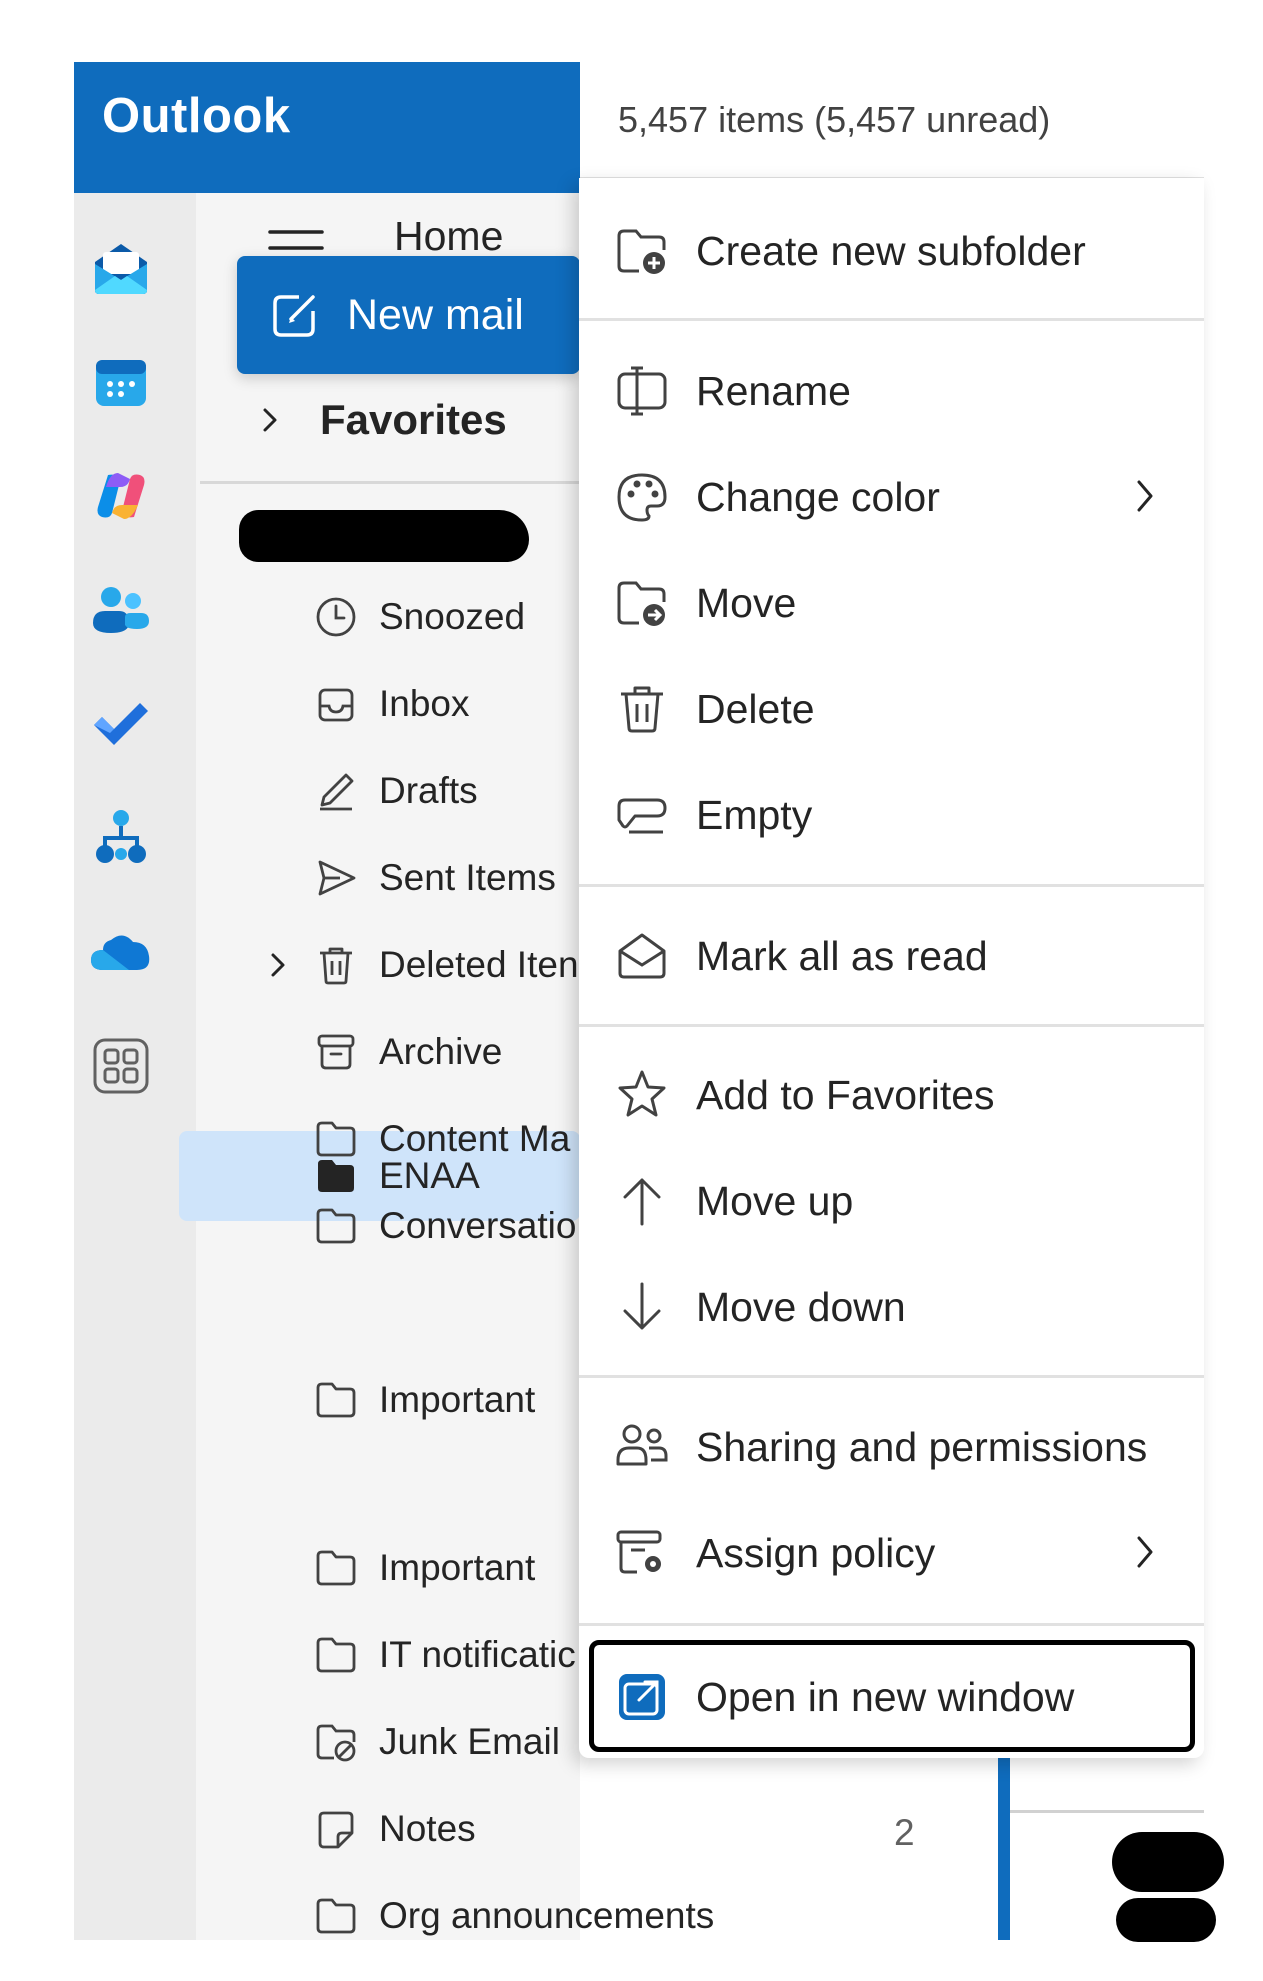 The width and height of the screenshot is (1263, 1981). I want to click on menu-item-assign-policy: Assign policy, so click(891, 1552).